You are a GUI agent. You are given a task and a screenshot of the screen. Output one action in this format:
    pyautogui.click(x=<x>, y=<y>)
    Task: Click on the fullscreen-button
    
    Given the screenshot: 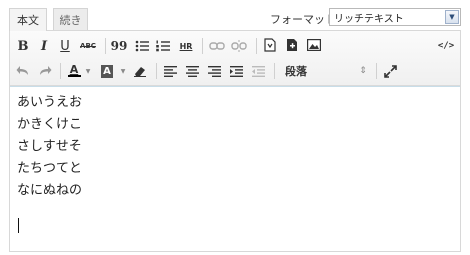 What is the action you would take?
    pyautogui.click(x=390, y=71)
    